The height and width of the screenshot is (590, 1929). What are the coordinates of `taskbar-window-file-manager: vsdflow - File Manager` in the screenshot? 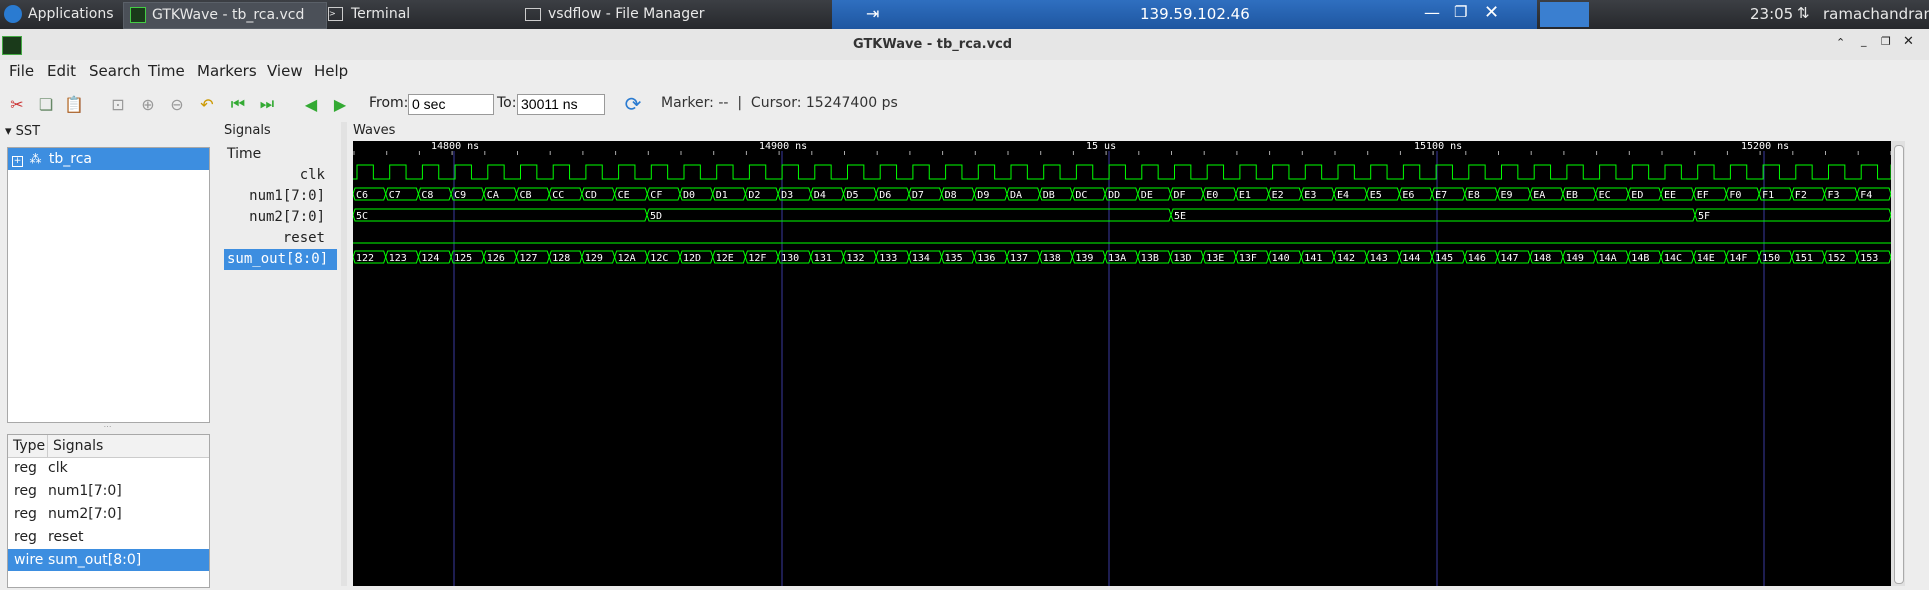 It's located at (675, 14).